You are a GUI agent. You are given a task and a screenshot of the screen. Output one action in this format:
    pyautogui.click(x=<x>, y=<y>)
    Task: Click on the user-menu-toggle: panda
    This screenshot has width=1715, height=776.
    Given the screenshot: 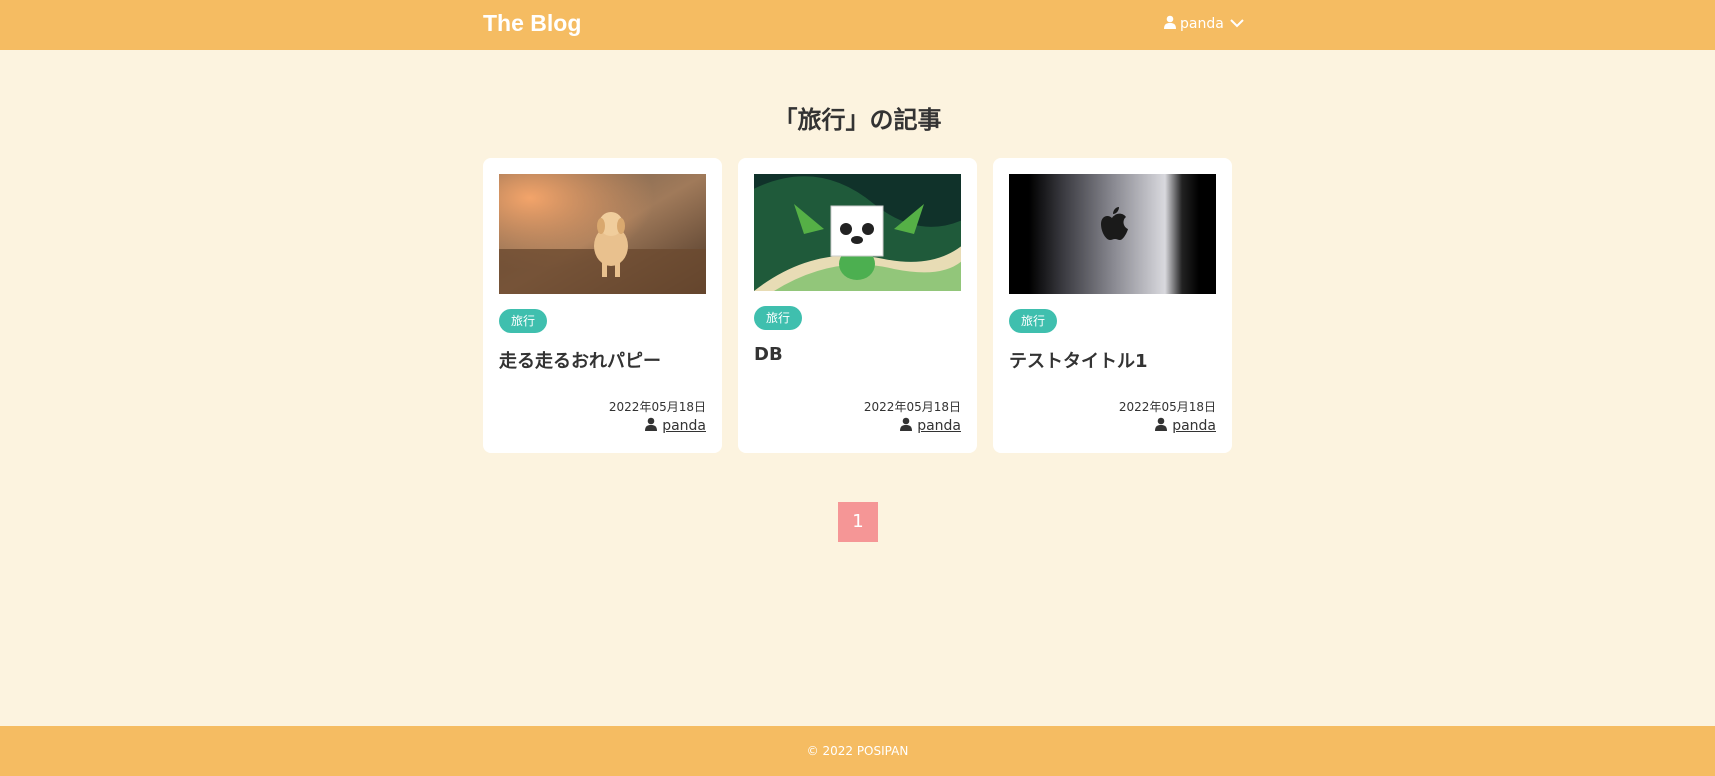 What is the action you would take?
    pyautogui.click(x=1204, y=24)
    